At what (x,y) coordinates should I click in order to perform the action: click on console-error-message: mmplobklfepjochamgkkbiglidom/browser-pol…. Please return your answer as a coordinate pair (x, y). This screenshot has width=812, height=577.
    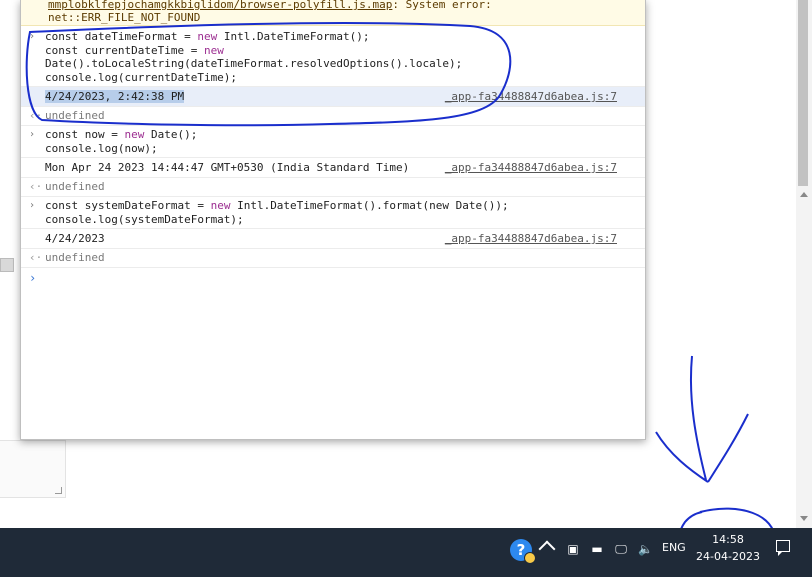
    Looking at the image, I should click on (333, 13).